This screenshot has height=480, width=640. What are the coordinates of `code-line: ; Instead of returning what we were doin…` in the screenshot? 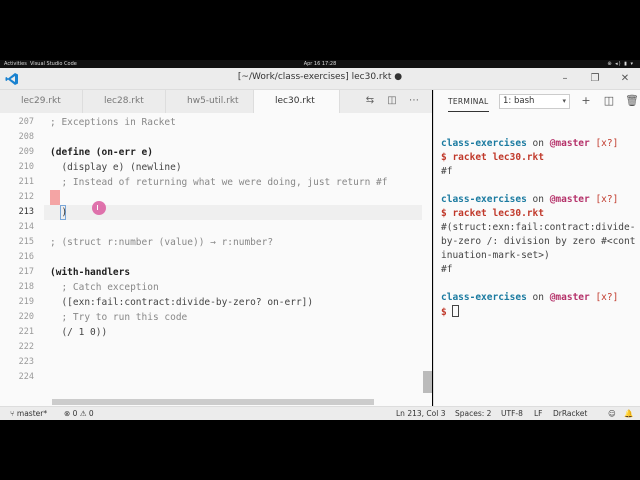 It's located at (218, 182).